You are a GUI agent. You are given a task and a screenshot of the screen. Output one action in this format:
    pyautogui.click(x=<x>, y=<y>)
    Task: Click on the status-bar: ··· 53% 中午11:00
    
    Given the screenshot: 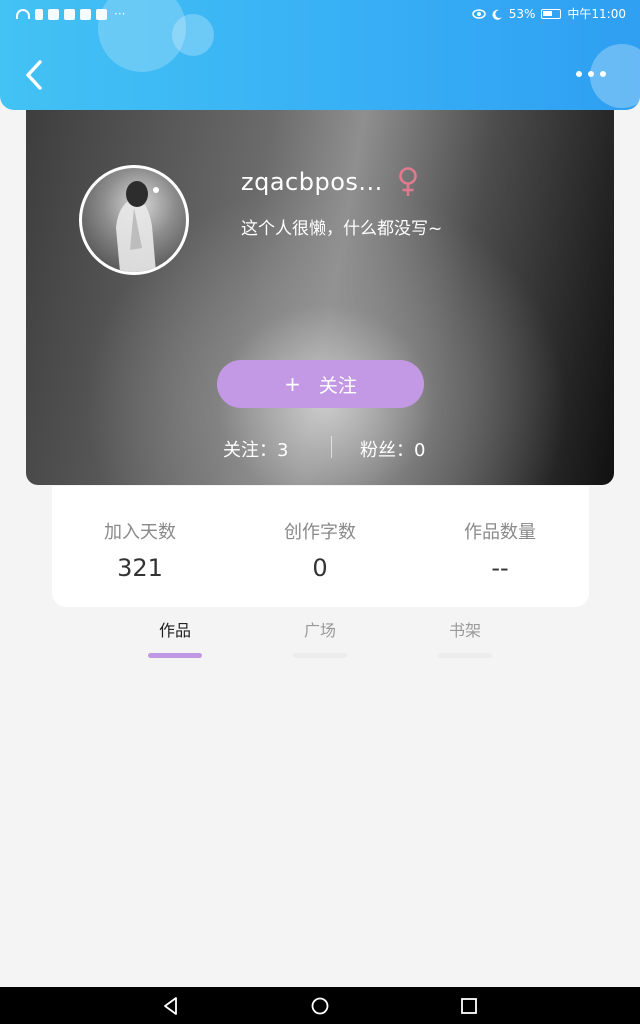 What is the action you would take?
    pyautogui.click(x=320, y=14)
    